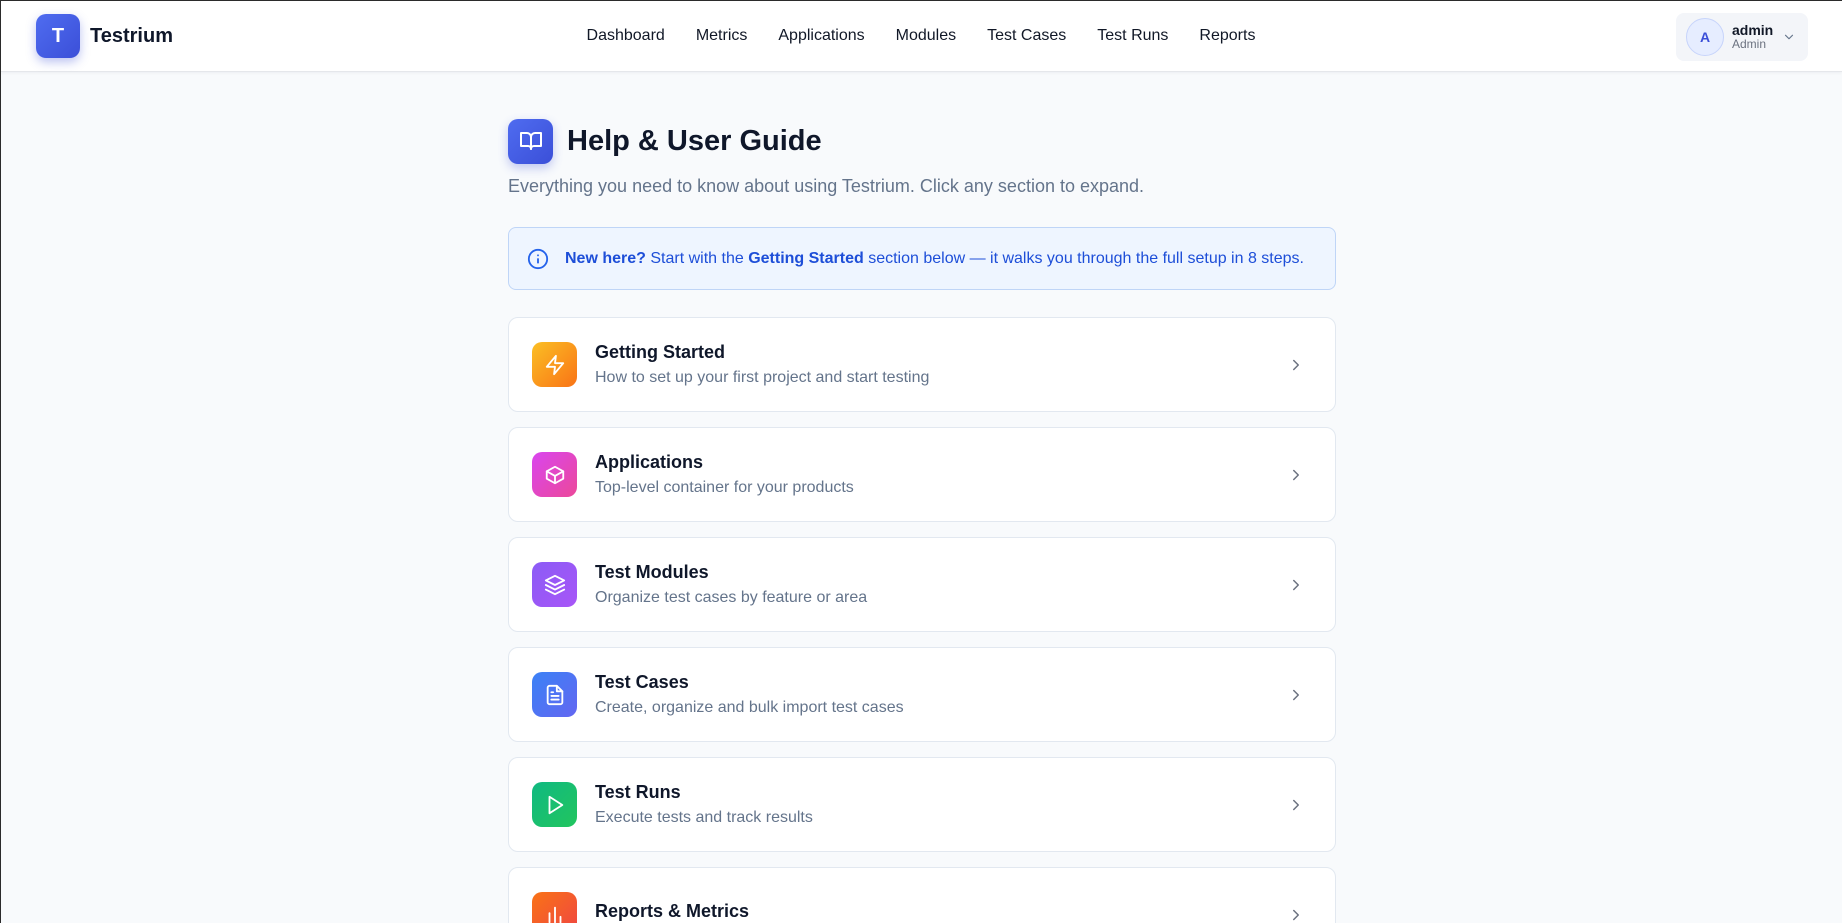 The width and height of the screenshot is (1842, 923). I want to click on brand-logo: T, so click(58, 36).